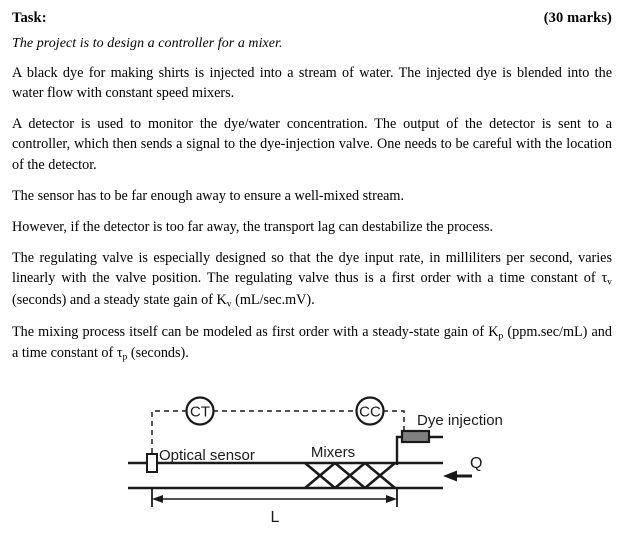  Describe the element at coordinates (333, 452) in the screenshot. I see `mixers-label: Mixers` at that location.